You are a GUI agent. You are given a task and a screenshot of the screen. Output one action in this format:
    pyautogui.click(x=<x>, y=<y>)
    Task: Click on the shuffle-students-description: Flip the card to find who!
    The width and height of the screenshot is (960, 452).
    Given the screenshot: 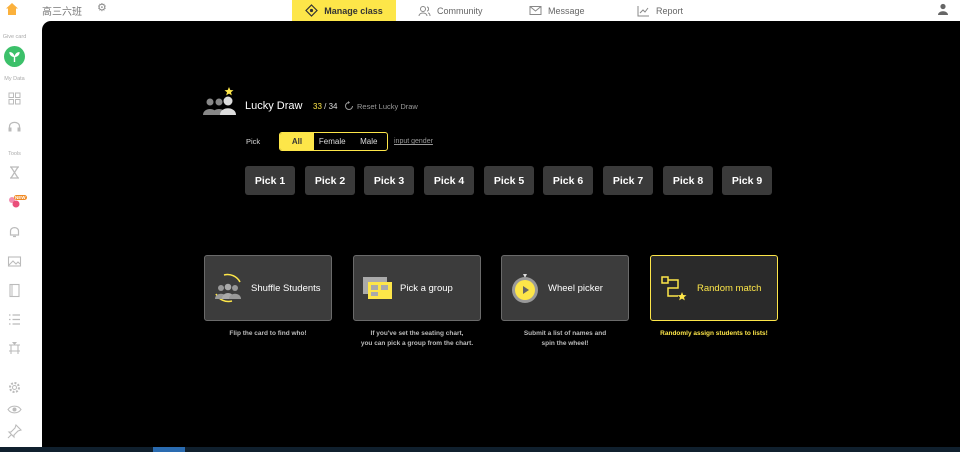 What is the action you would take?
    pyautogui.click(x=268, y=334)
    